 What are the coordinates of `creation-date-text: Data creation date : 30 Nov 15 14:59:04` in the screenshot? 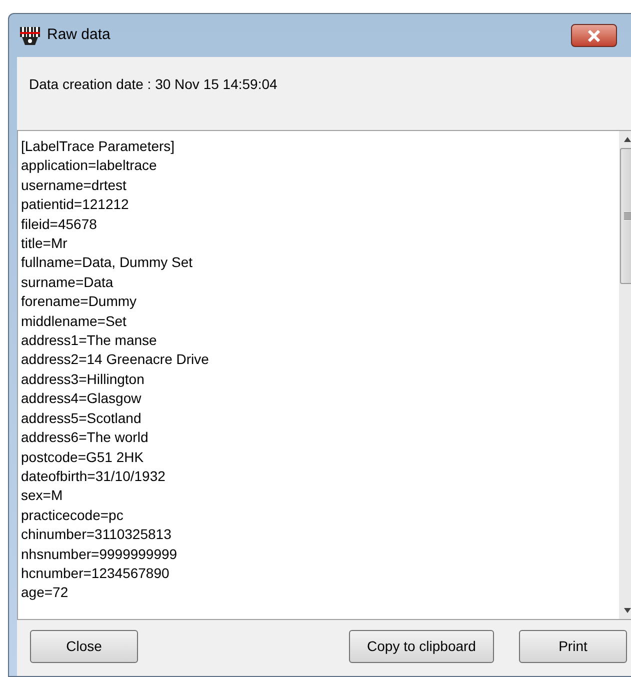 It's located at (153, 84).